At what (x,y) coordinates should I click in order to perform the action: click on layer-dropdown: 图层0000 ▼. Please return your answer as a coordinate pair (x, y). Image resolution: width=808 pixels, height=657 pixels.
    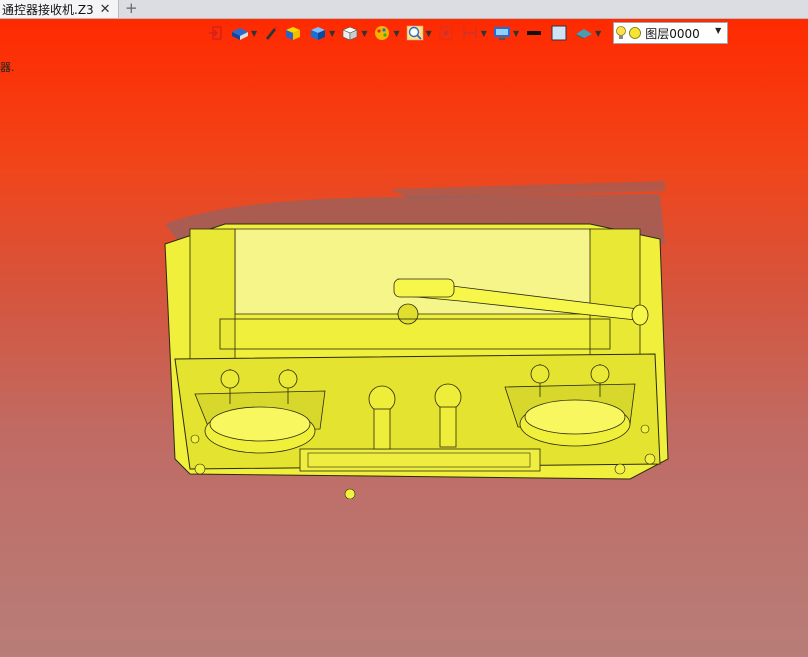
    Looking at the image, I should click on (671, 33).